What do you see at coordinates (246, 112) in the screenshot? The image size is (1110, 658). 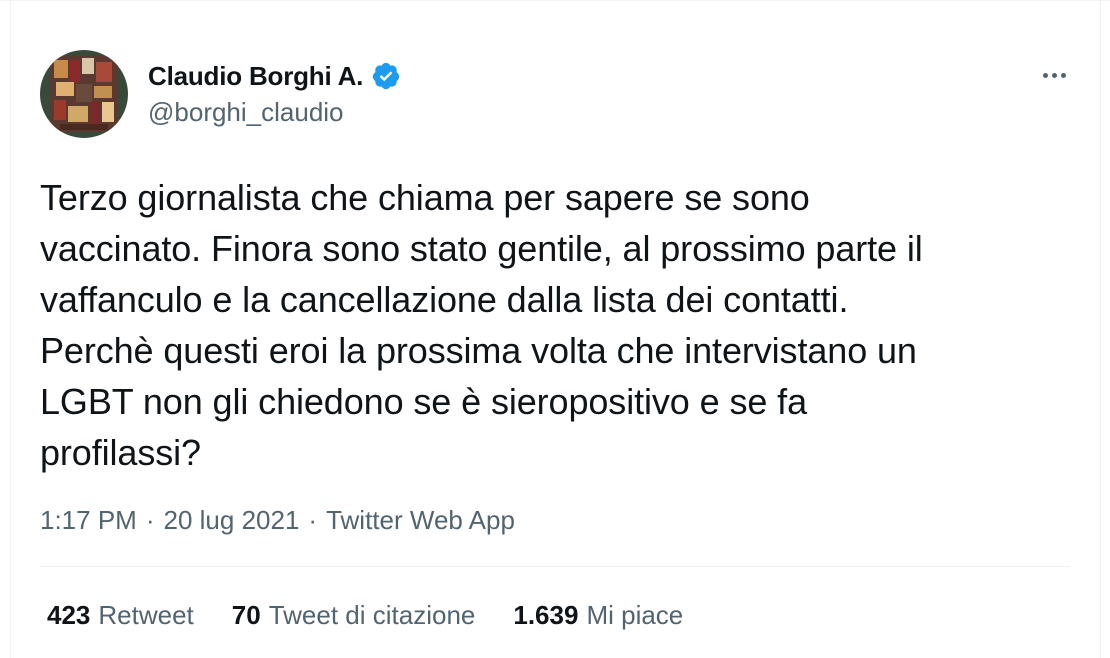 I see `author-handle: @borghi_claudio` at bounding box center [246, 112].